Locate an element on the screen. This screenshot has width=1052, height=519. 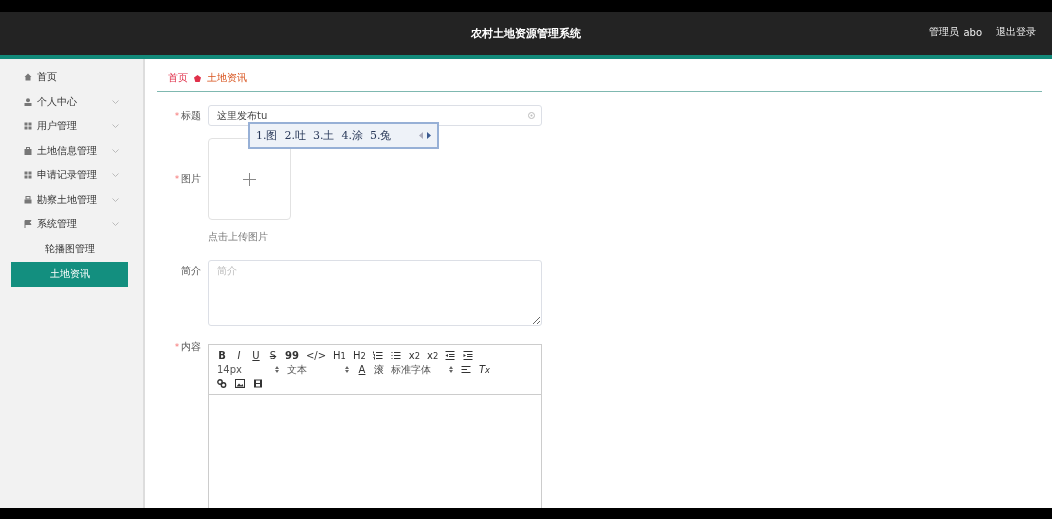
outdent-icon is located at coordinates (450, 355).